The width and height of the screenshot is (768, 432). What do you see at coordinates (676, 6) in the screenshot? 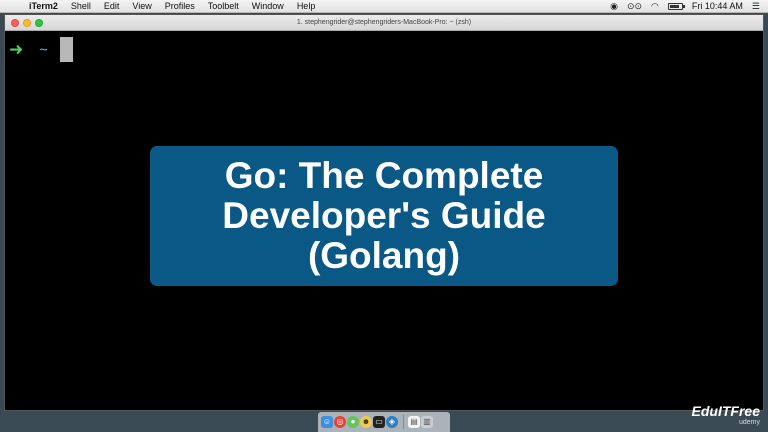
I see `battery-icon` at bounding box center [676, 6].